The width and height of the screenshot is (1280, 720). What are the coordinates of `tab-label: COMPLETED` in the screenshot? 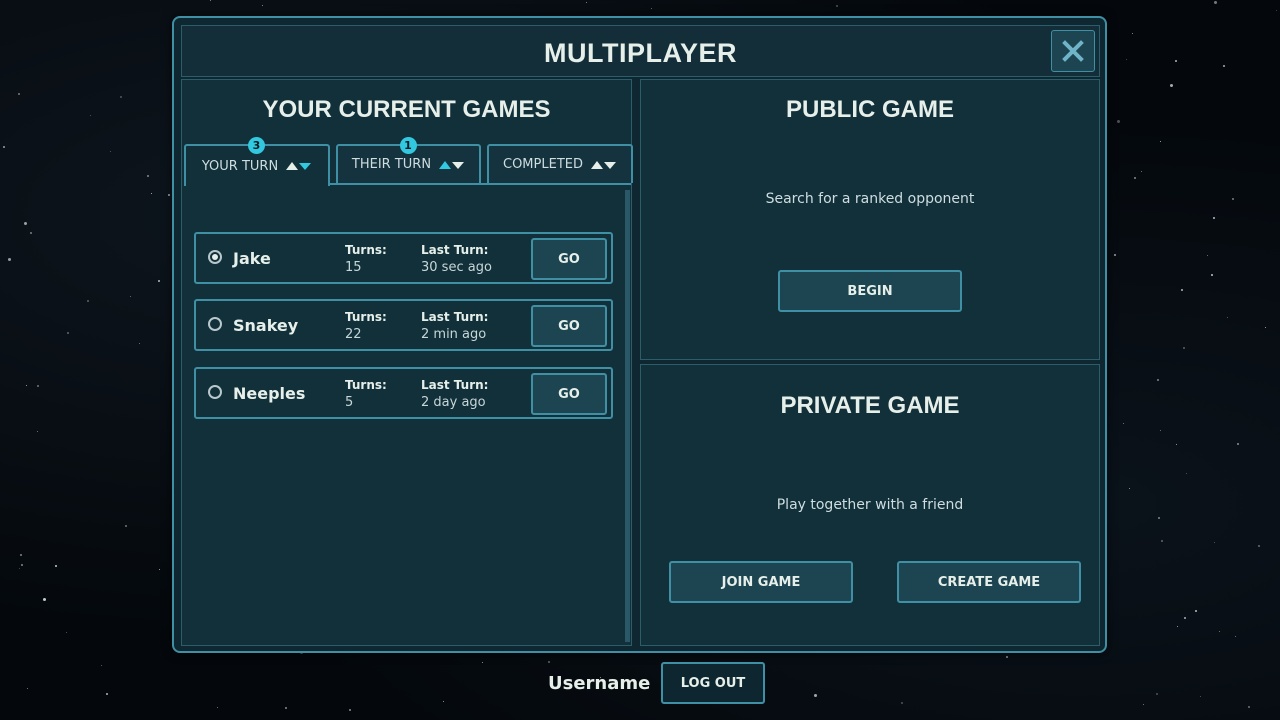 It's located at (543, 164).